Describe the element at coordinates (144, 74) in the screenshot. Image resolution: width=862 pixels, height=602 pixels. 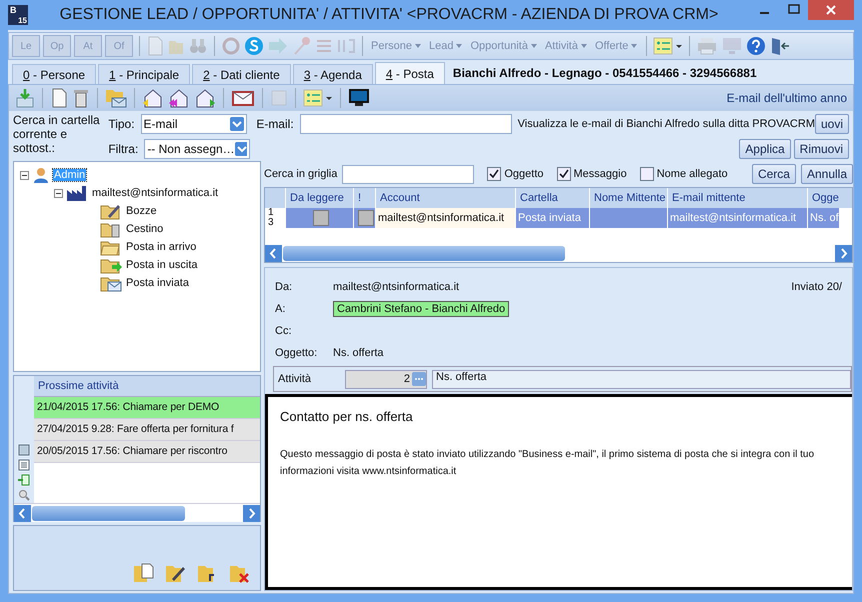
I see `tab: 1 - Principale` at that location.